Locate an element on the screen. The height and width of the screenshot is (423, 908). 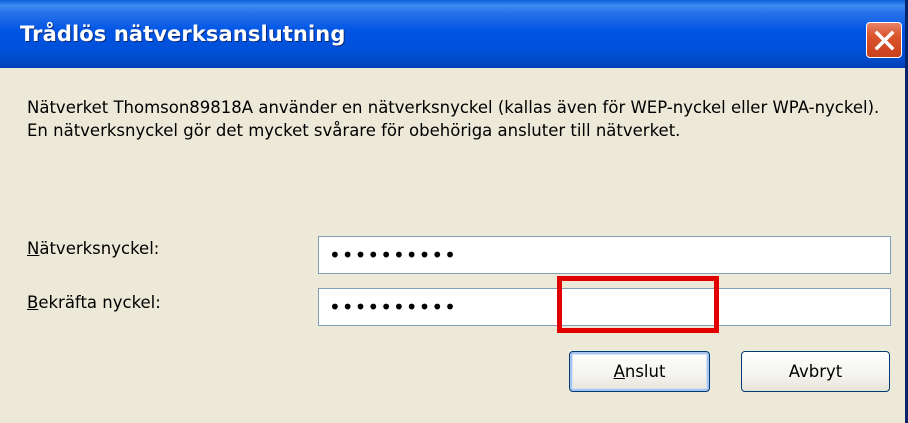
close-button is located at coordinates (884, 40).